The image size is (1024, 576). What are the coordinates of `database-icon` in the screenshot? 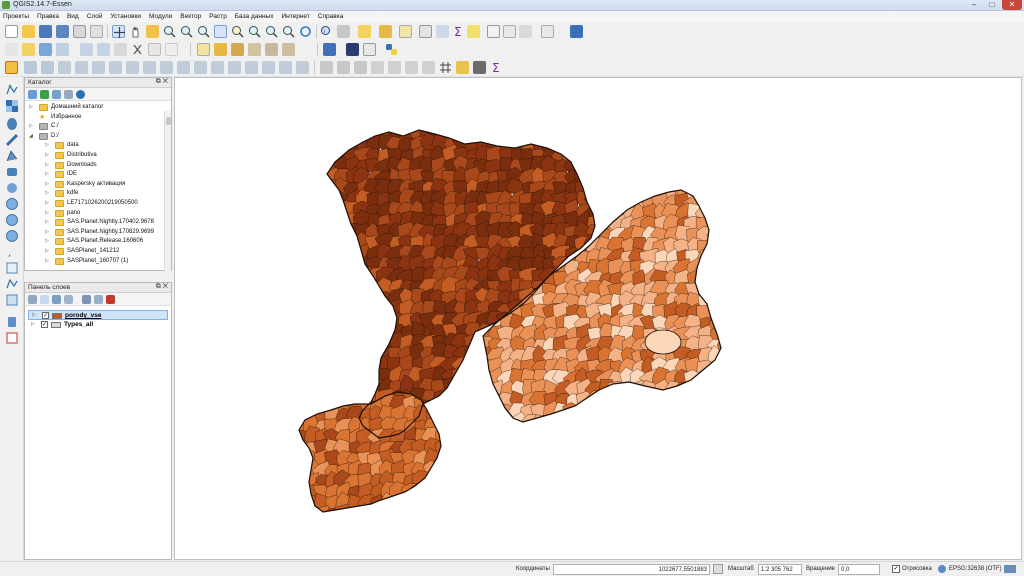 It's located at (329, 49).